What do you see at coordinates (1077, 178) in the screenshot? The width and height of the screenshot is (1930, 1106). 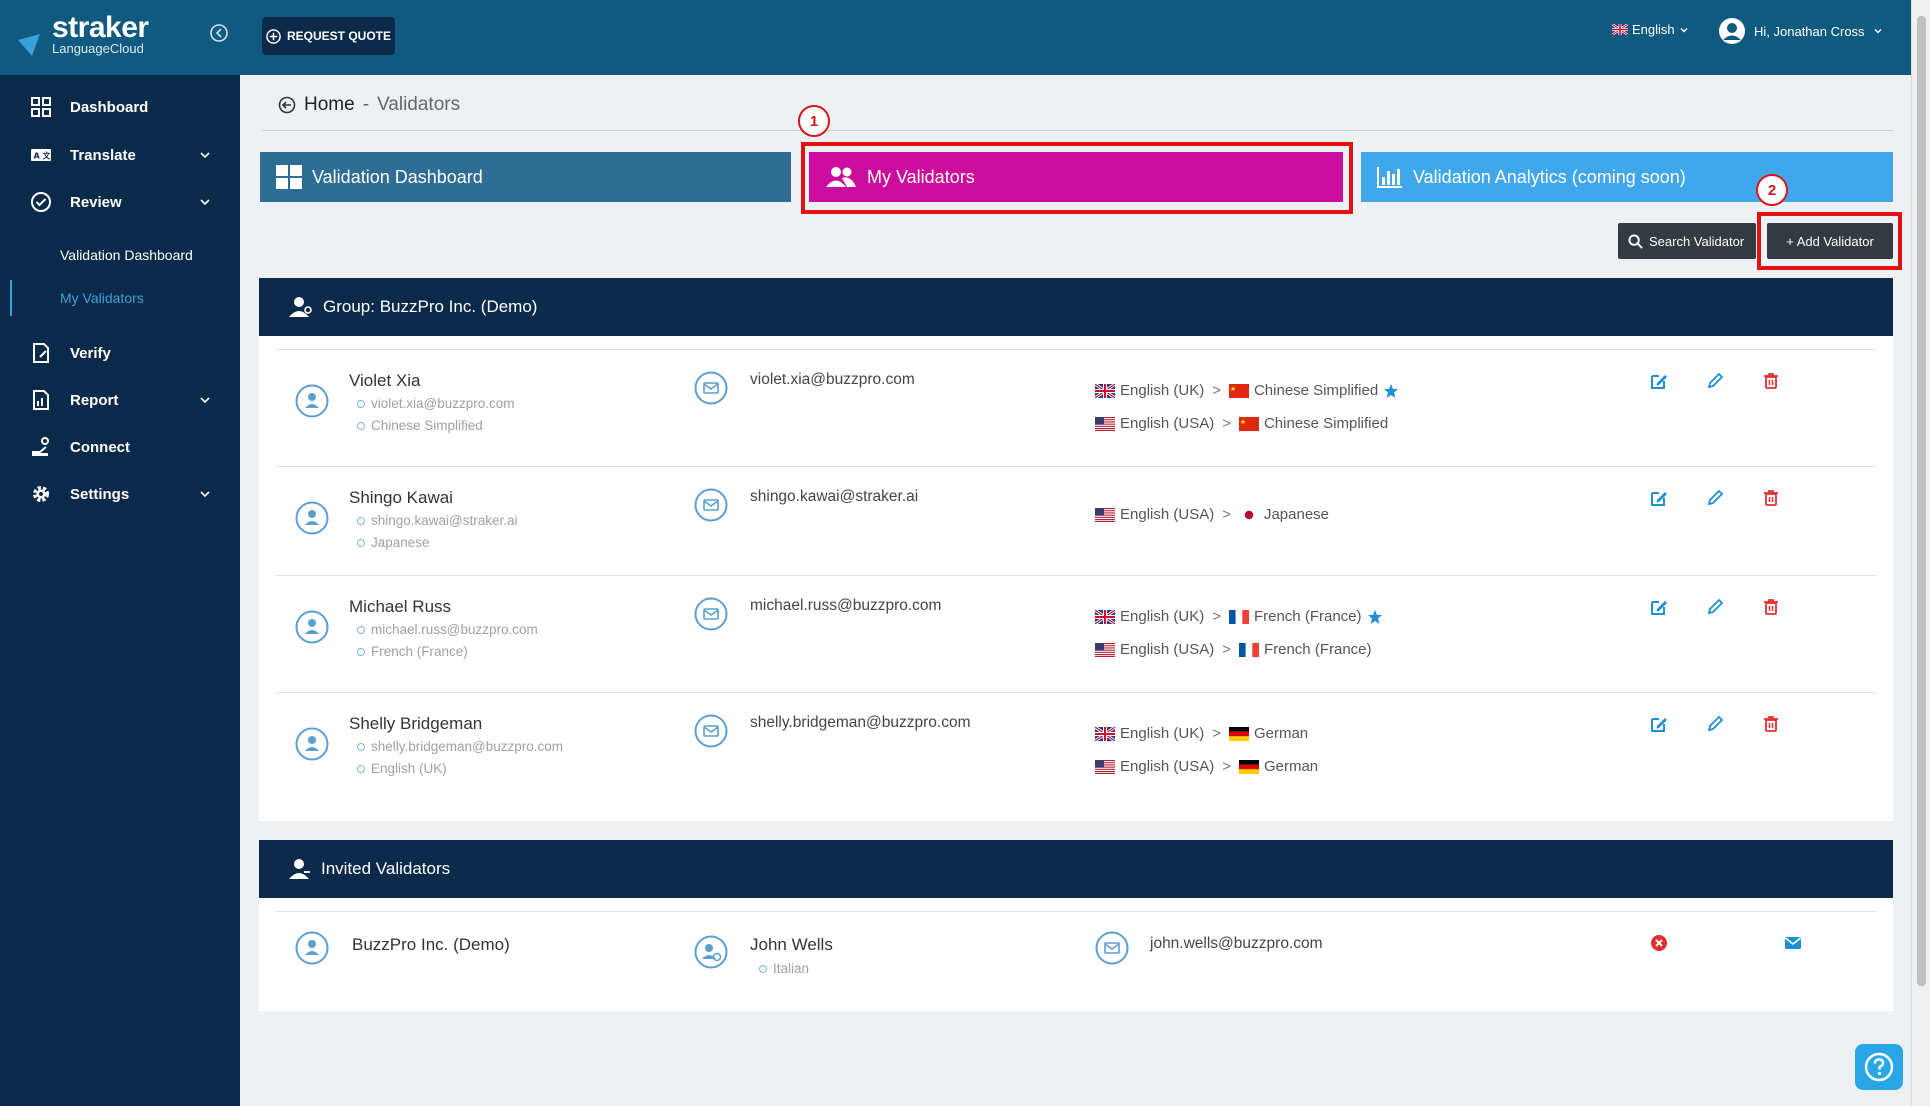 I see `highlight-box-my-validators` at bounding box center [1077, 178].